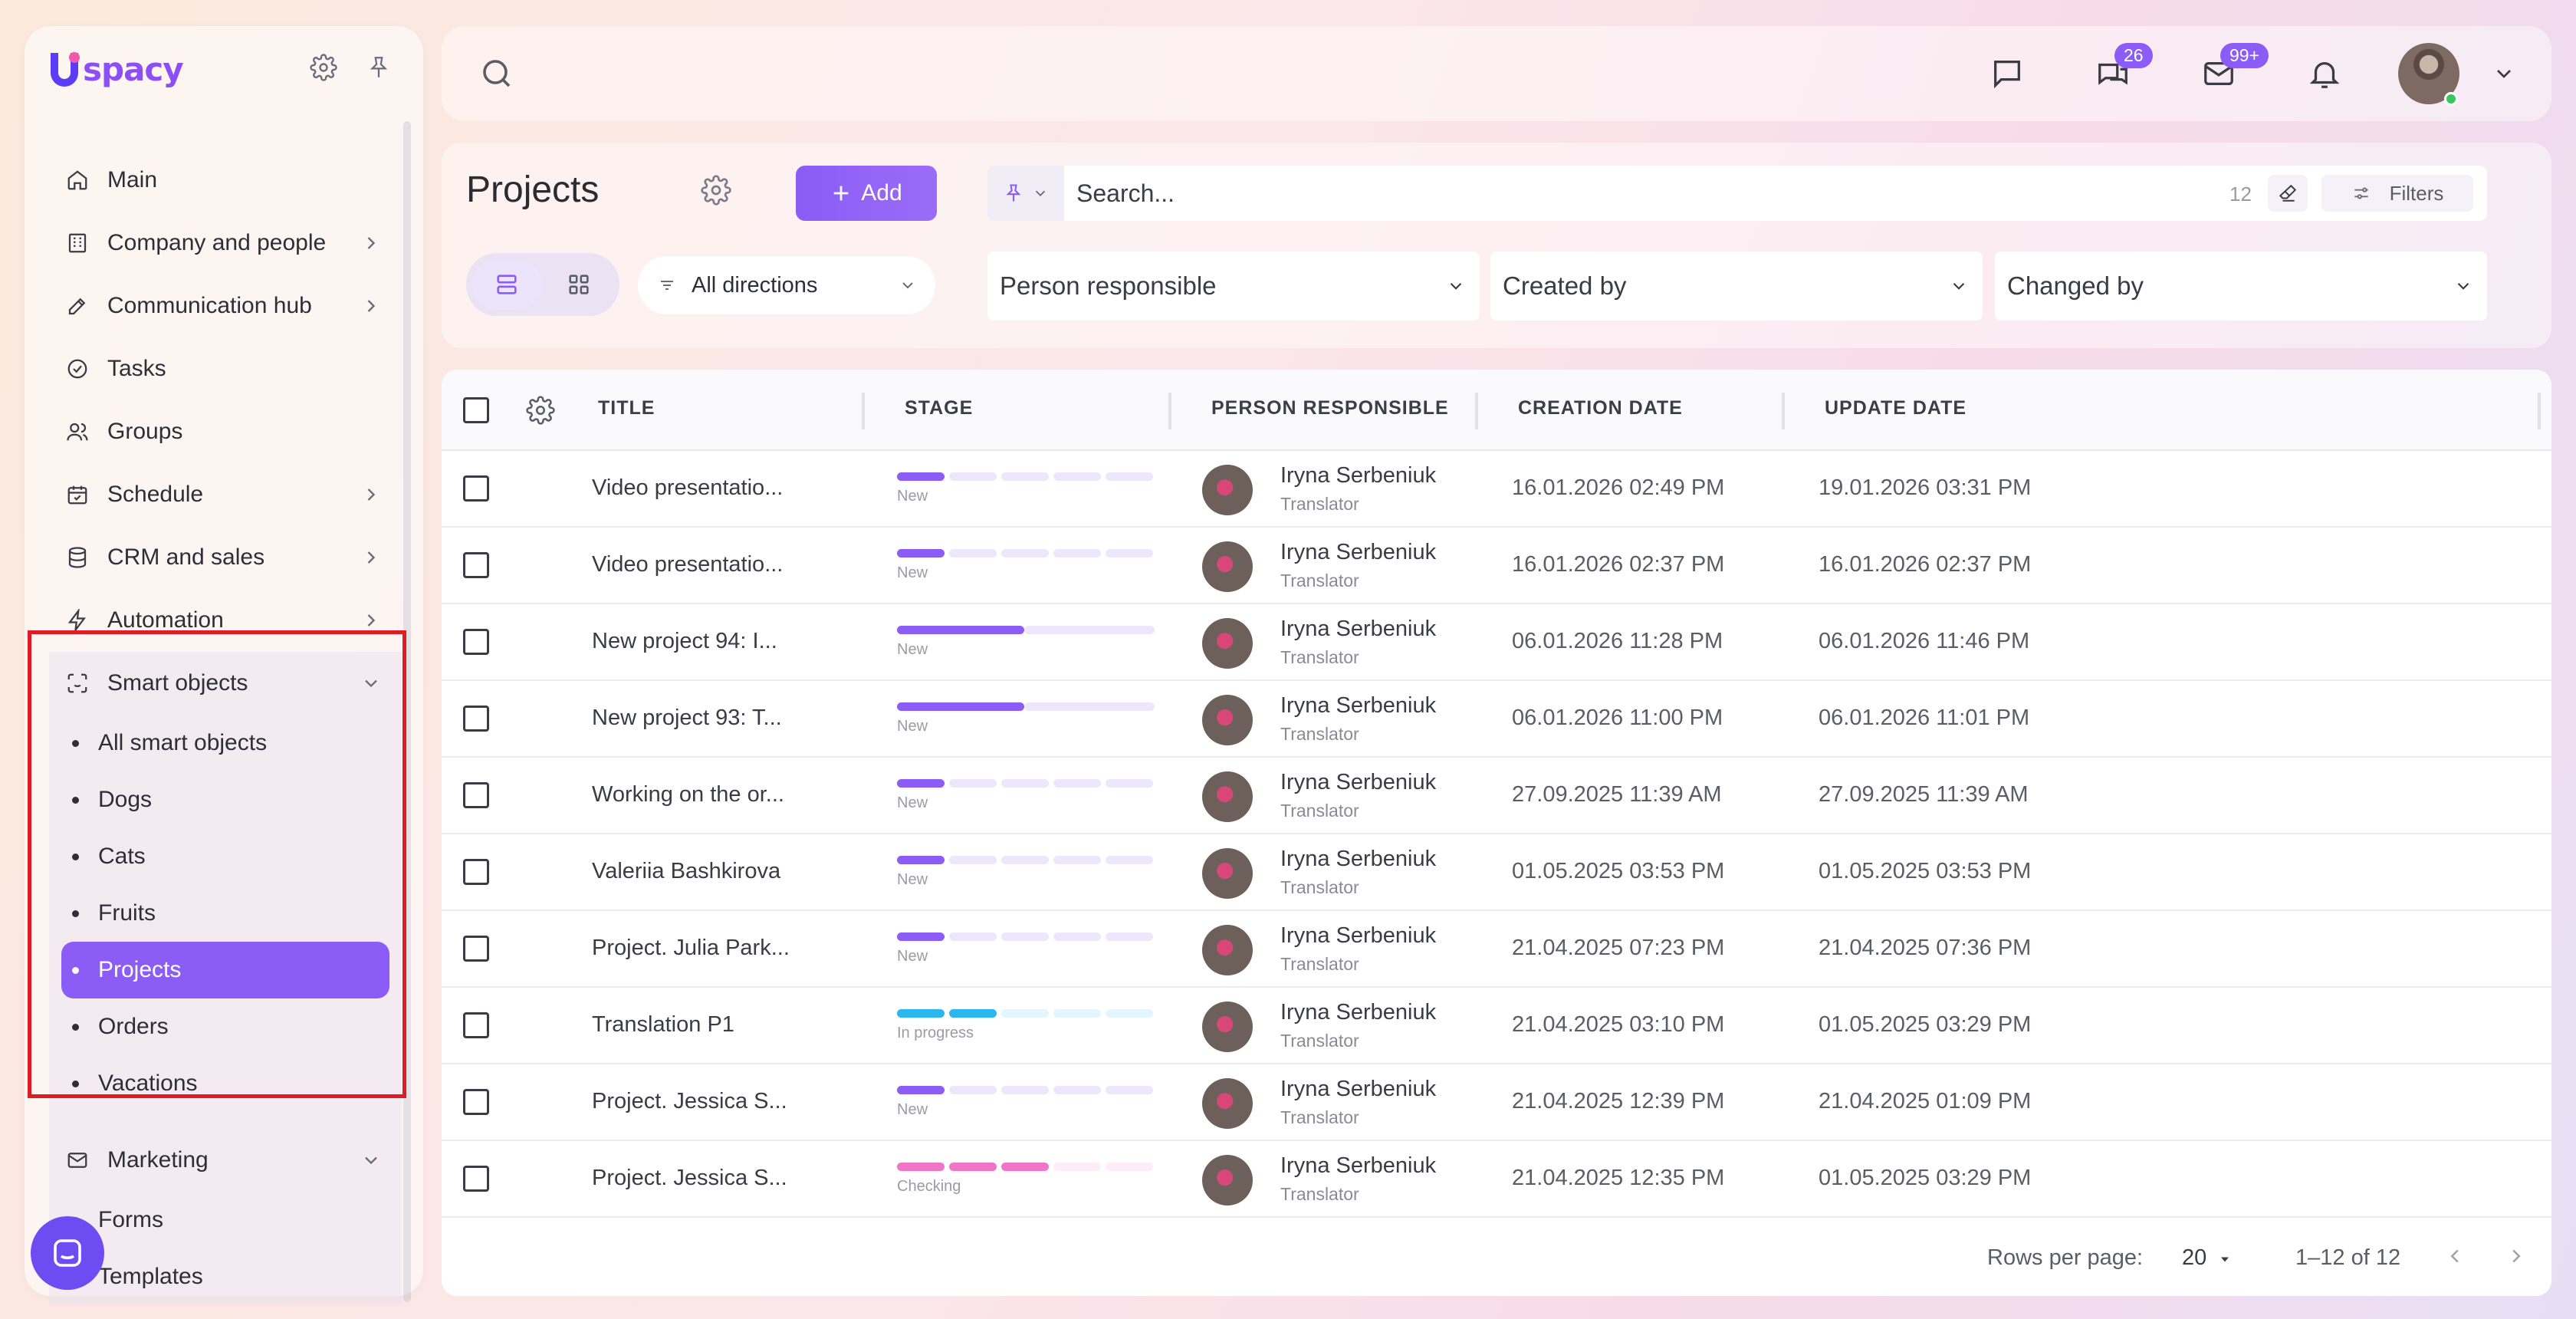 The width and height of the screenshot is (2576, 1319). Describe the element at coordinates (1737, 193) in the screenshot. I see `search-bar: Search... 12 Filters` at that location.